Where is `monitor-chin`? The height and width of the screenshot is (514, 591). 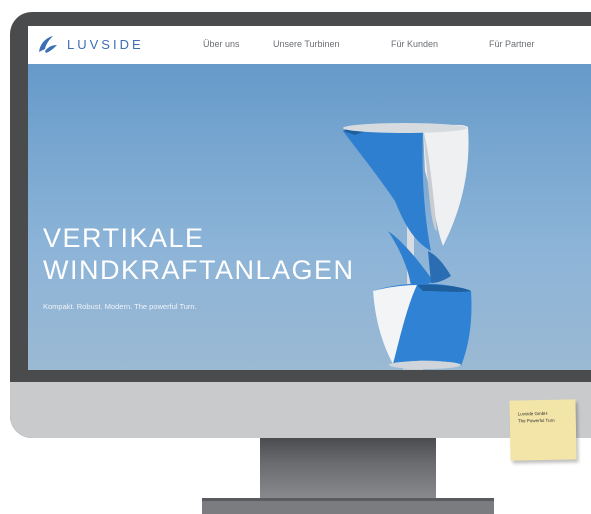 monitor-chin is located at coordinates (300, 410).